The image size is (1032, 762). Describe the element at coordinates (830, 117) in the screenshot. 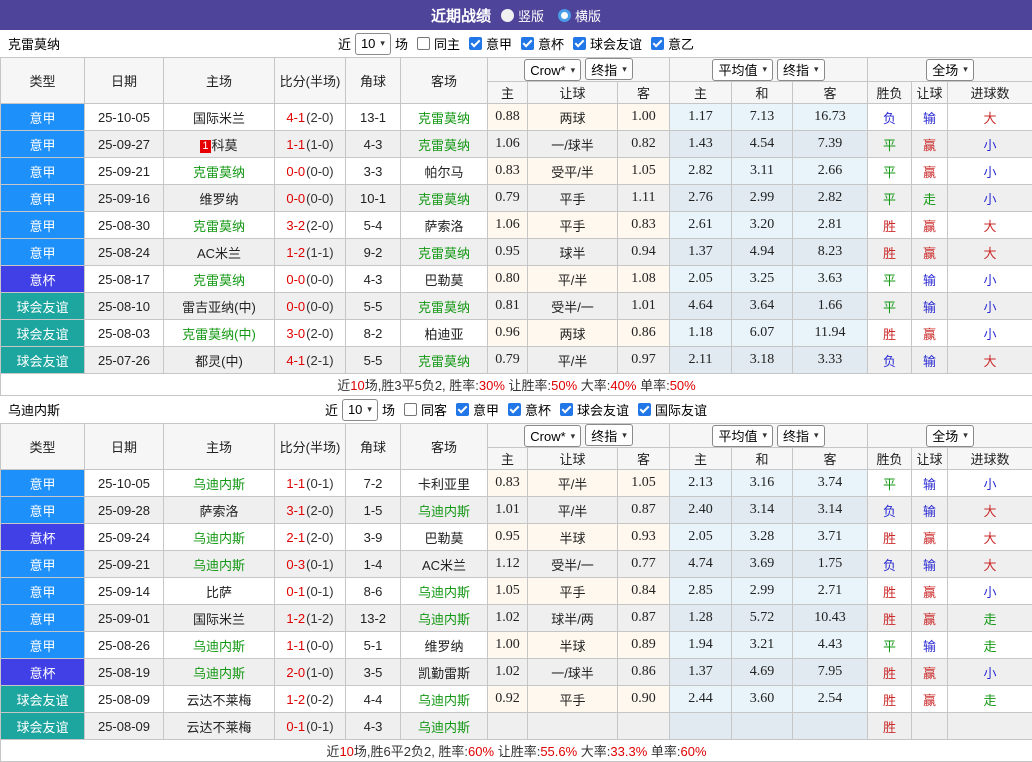

I see `avg-away: 16.73` at that location.